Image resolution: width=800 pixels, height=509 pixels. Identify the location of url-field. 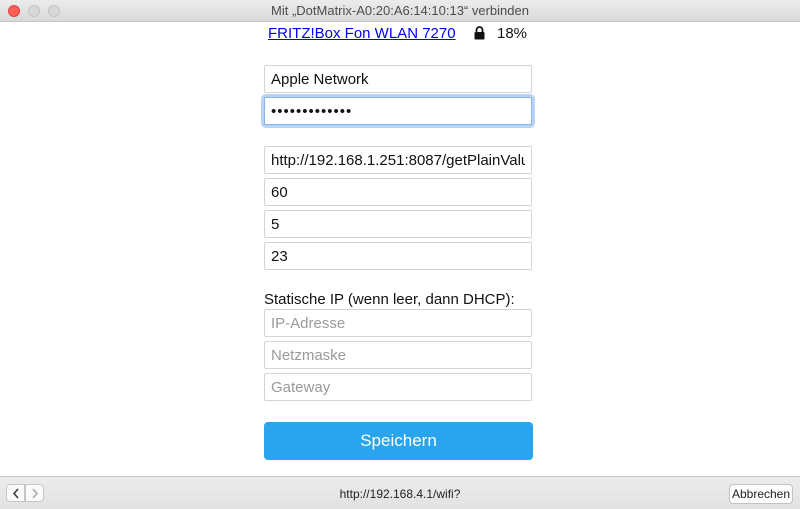
(398, 160).